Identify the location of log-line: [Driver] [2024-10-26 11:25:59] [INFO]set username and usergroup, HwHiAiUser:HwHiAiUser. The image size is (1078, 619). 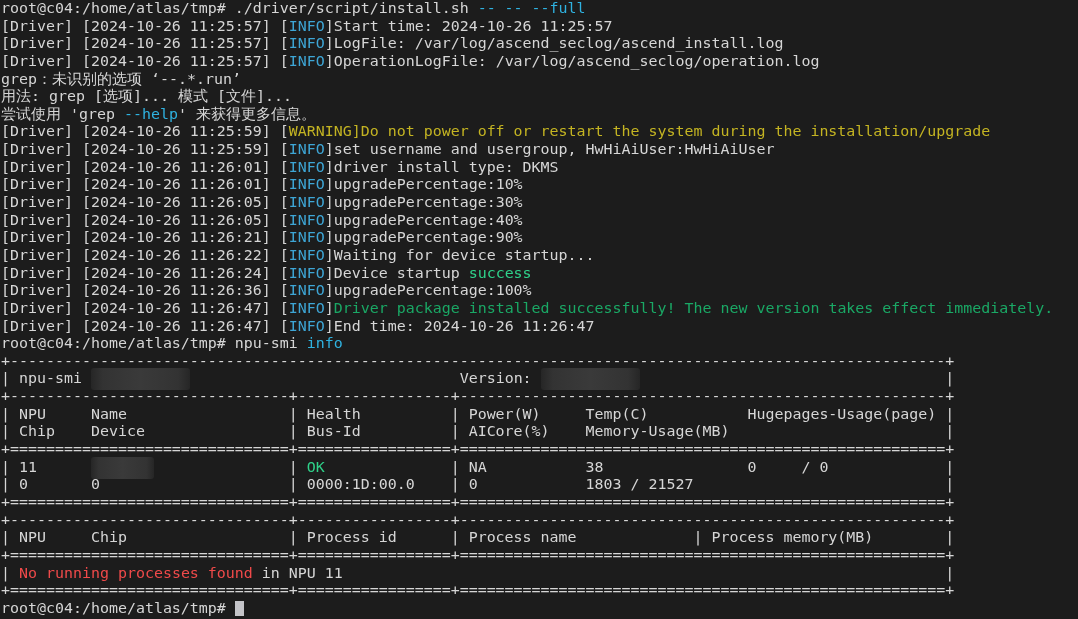
(388, 149).